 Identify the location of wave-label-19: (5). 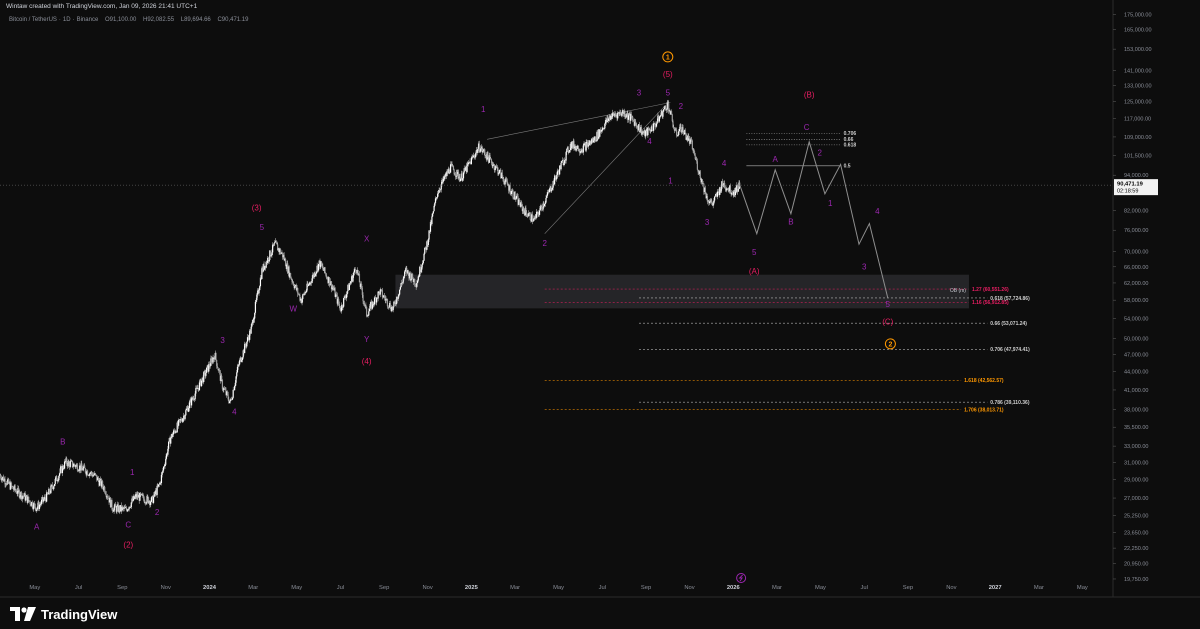
(668, 74).